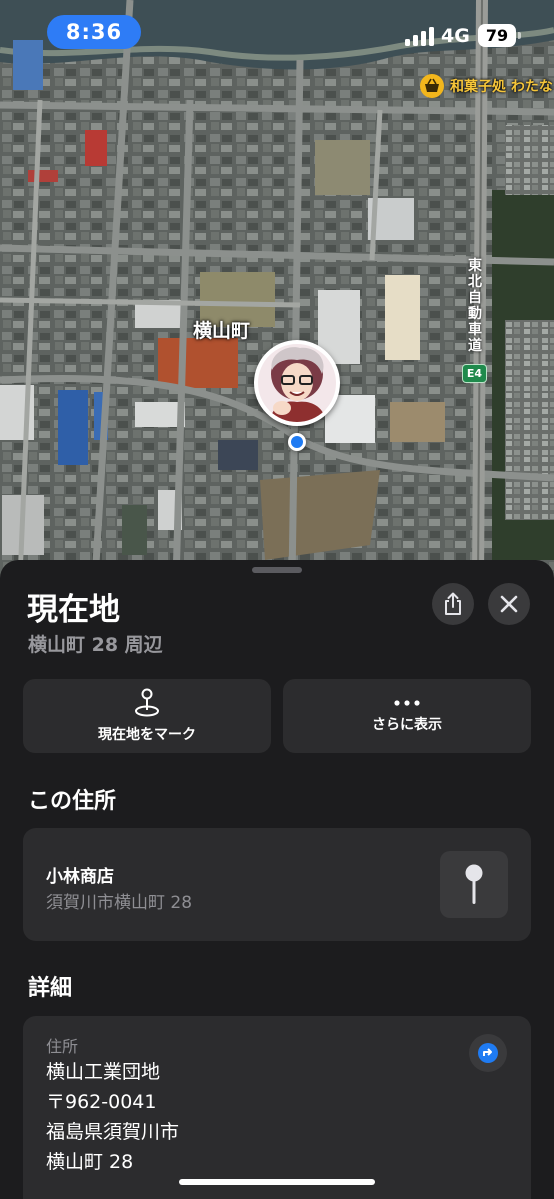  What do you see at coordinates (103, 1072) in the screenshot?
I see `address-line: 横山工業団地` at bounding box center [103, 1072].